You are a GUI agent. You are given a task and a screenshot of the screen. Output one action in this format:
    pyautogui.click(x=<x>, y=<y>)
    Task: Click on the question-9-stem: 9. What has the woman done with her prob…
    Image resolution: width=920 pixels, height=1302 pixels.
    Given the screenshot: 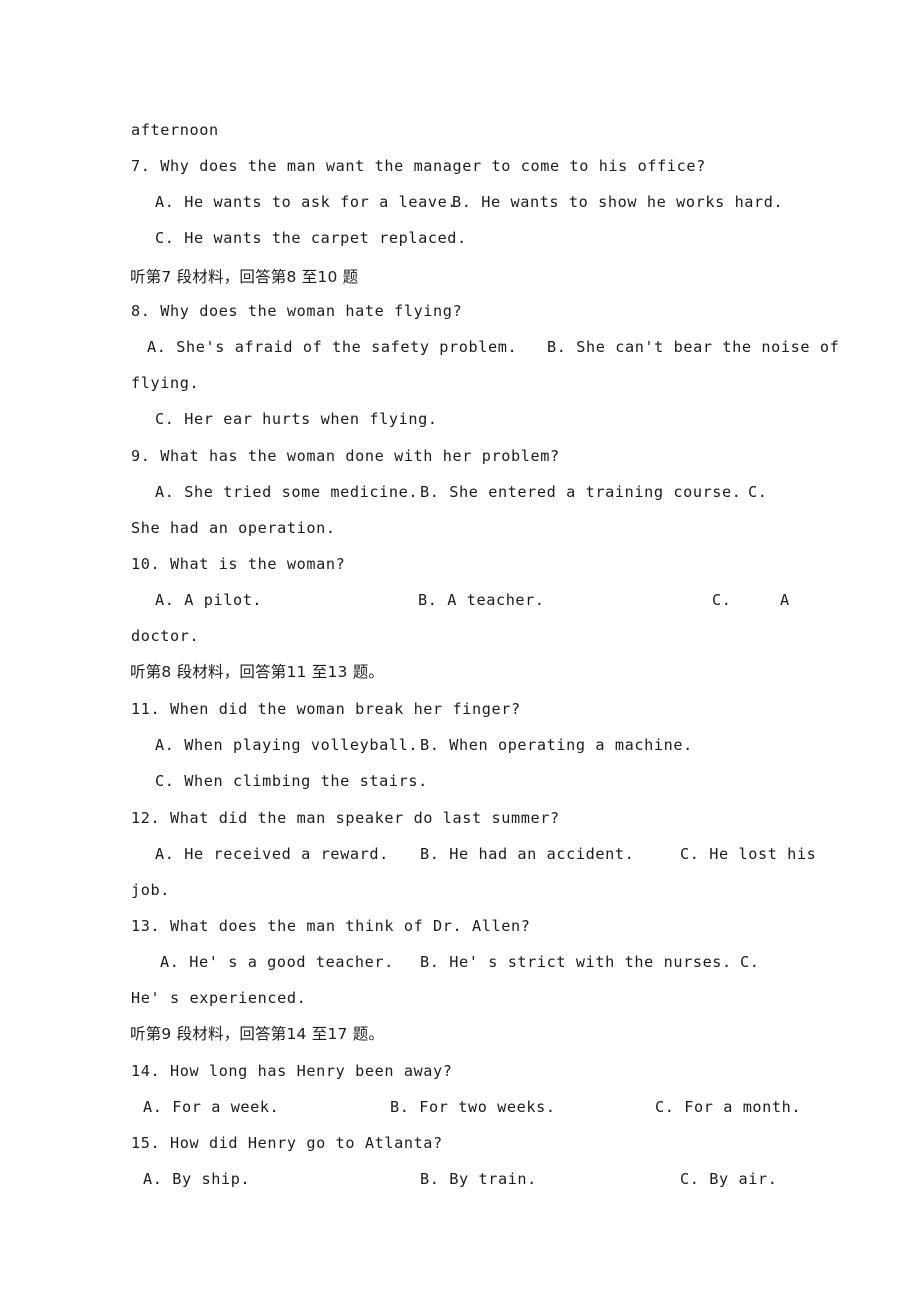 What is the action you would take?
    pyautogui.click(x=345, y=456)
    